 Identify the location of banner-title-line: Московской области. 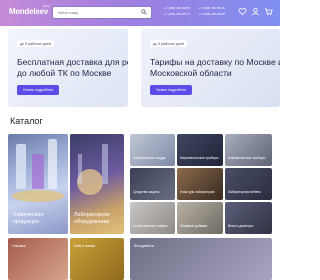
(191, 73).